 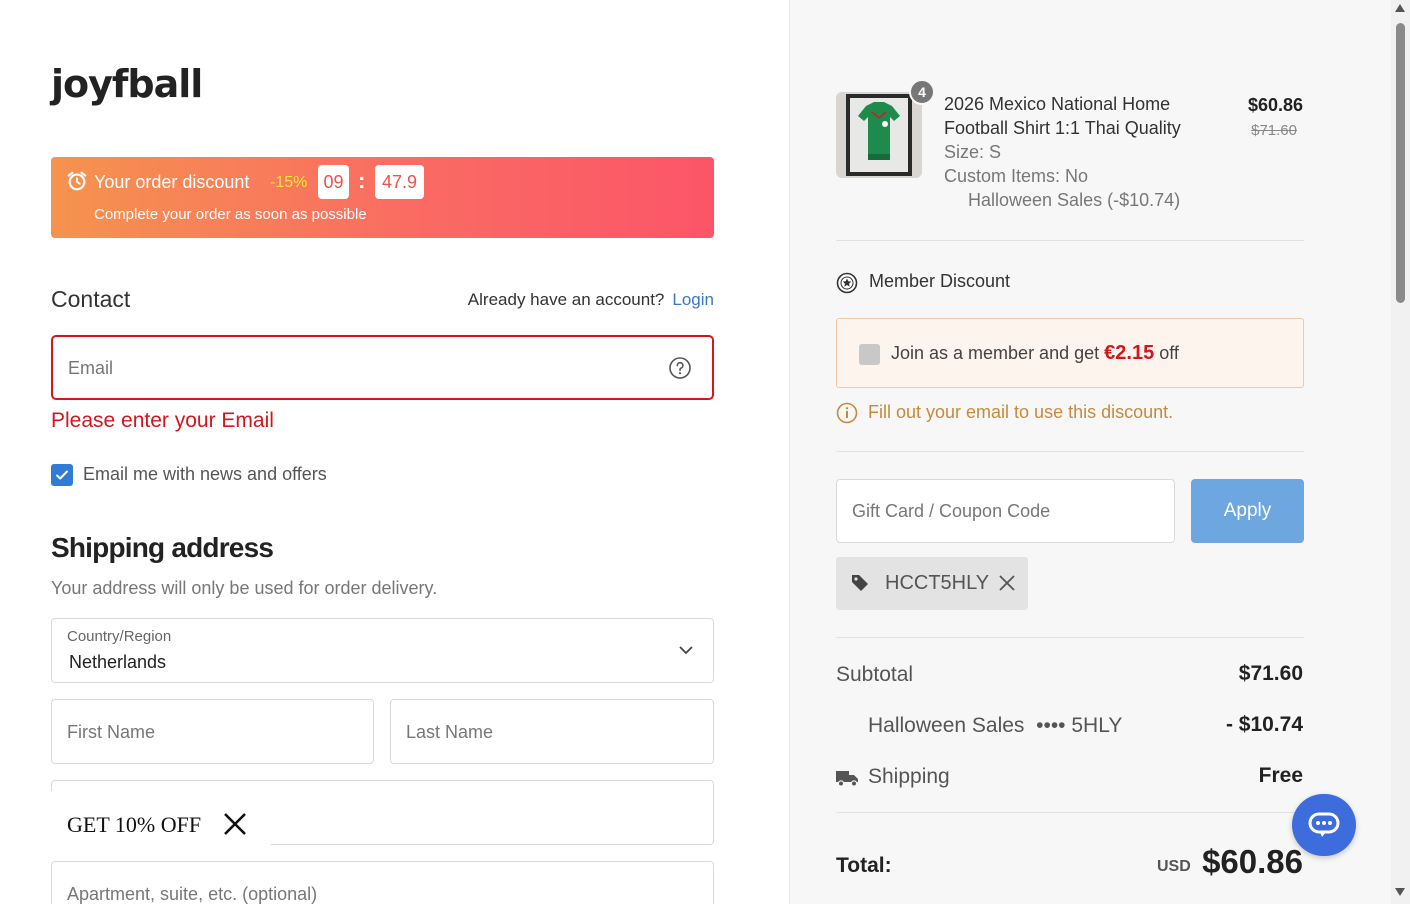 What do you see at coordinates (552, 731) in the screenshot?
I see `last-name-field: Last Name` at bounding box center [552, 731].